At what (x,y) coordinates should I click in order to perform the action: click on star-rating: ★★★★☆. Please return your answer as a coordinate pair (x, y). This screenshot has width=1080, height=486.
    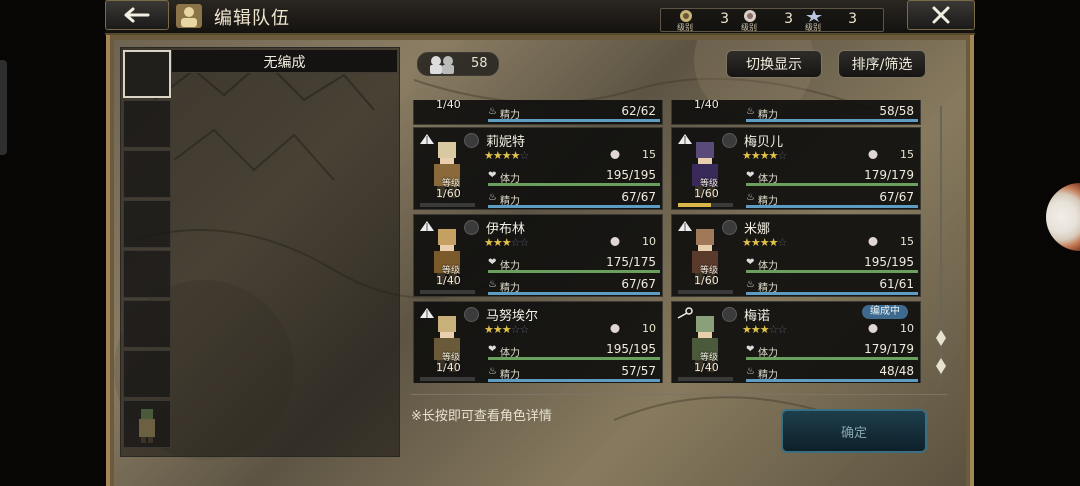
    Looking at the image, I should click on (764, 155).